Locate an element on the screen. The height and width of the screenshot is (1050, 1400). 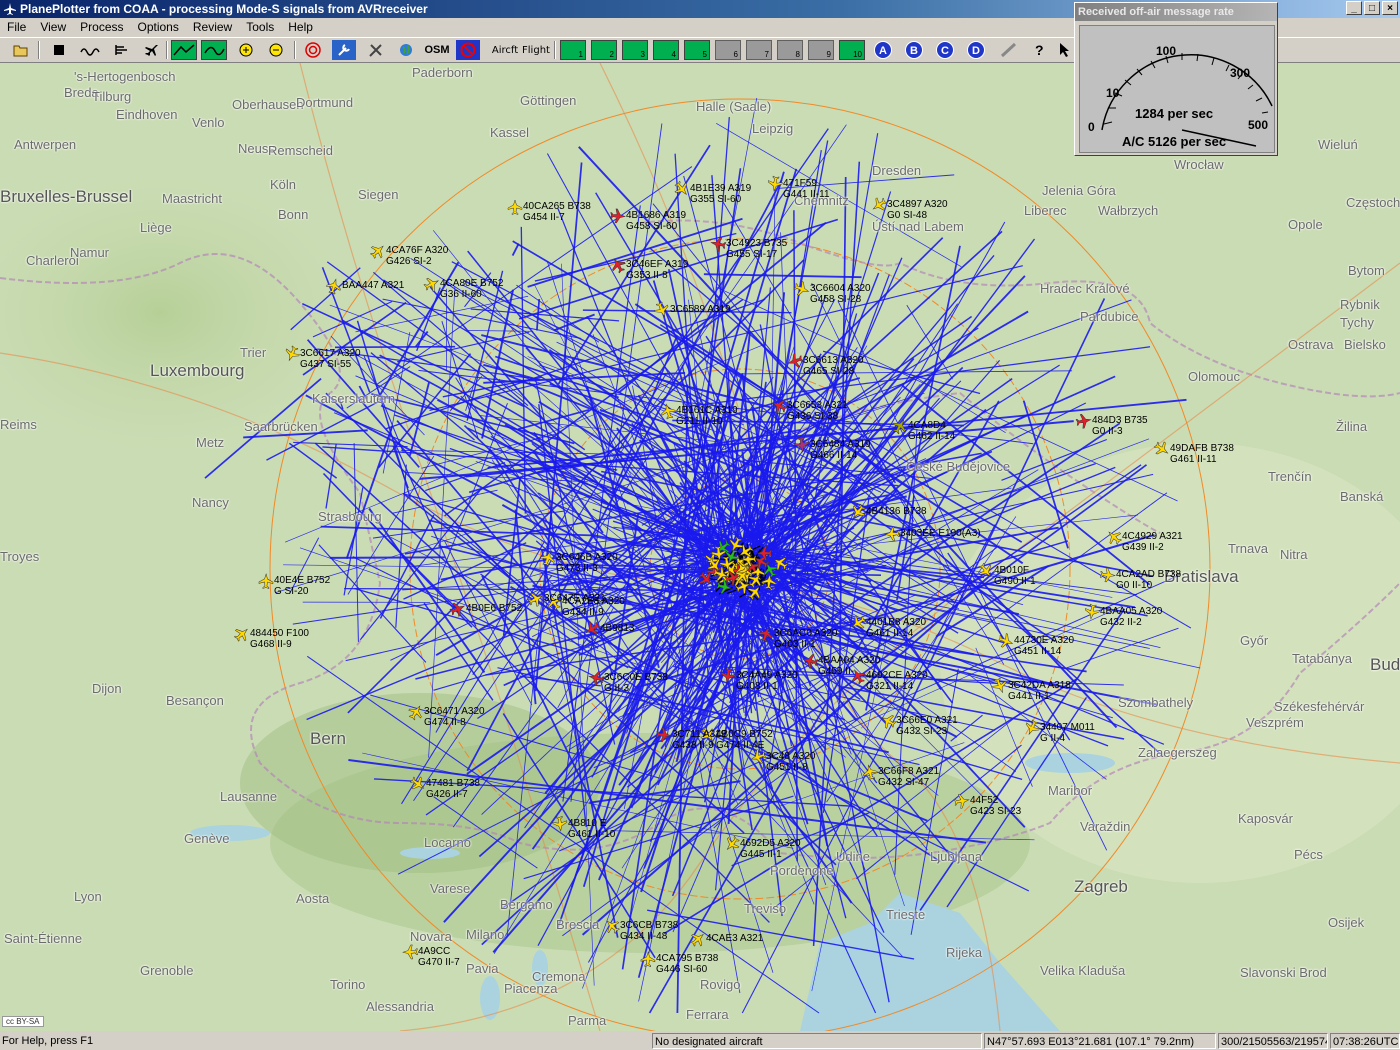
filter-button-9: 9 is located at coordinates (821, 50).